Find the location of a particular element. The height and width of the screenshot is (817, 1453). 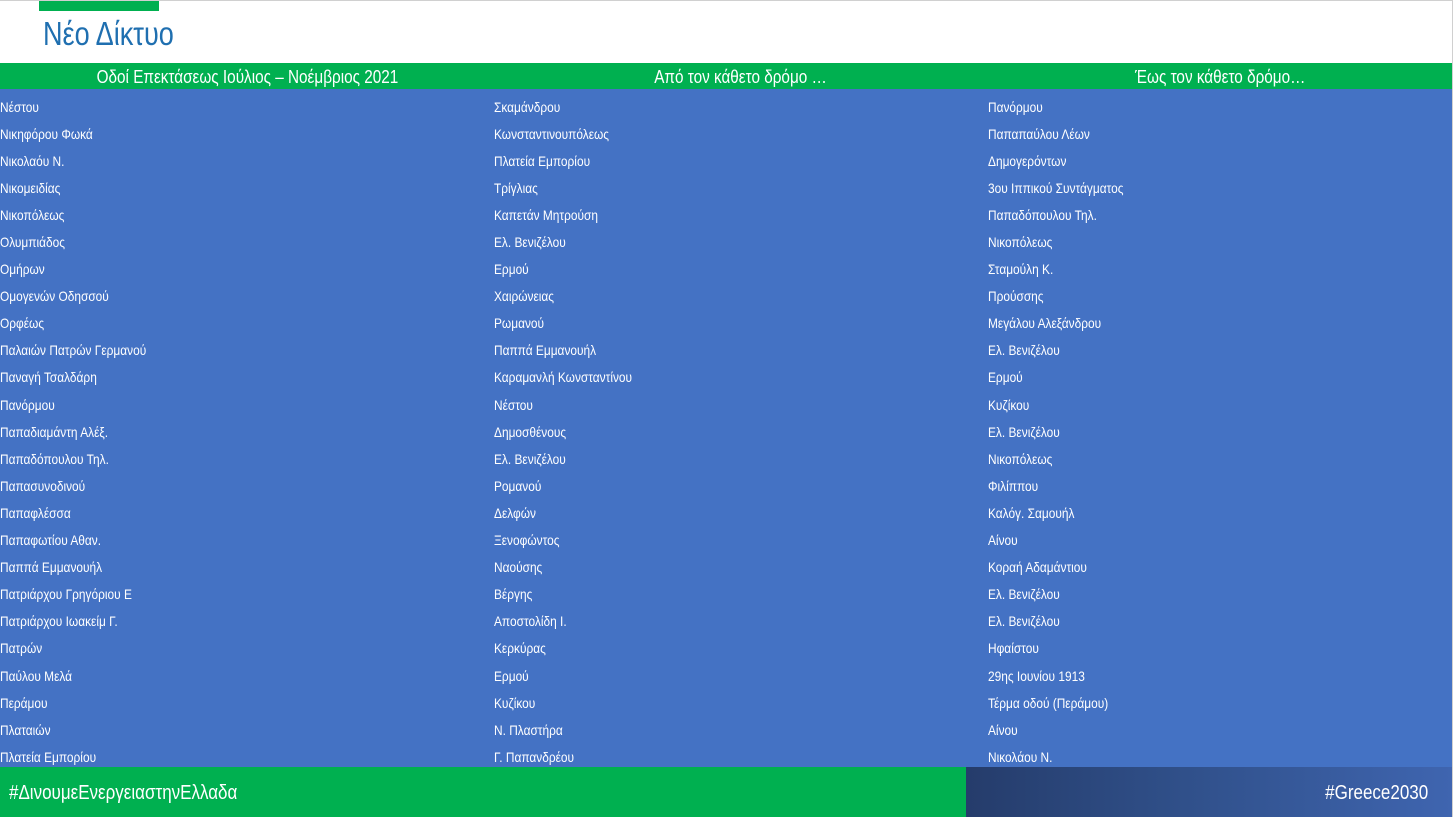

table-row: Ορφέως Ρωμανού Μεγάλου Αλεξάνδρου is located at coordinates (726, 323).